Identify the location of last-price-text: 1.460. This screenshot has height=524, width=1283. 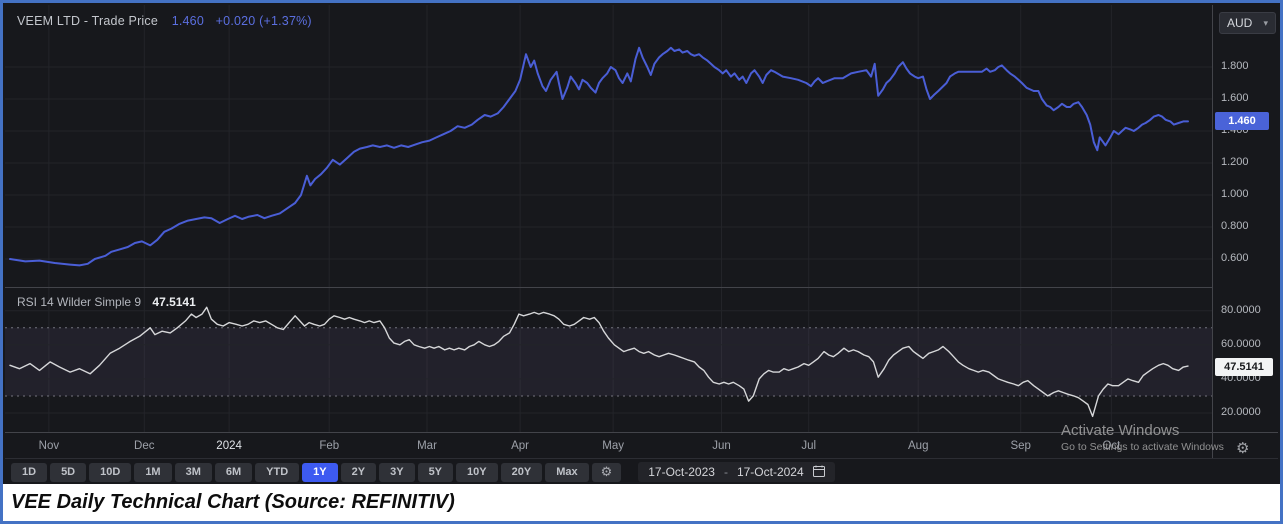
(187, 21).